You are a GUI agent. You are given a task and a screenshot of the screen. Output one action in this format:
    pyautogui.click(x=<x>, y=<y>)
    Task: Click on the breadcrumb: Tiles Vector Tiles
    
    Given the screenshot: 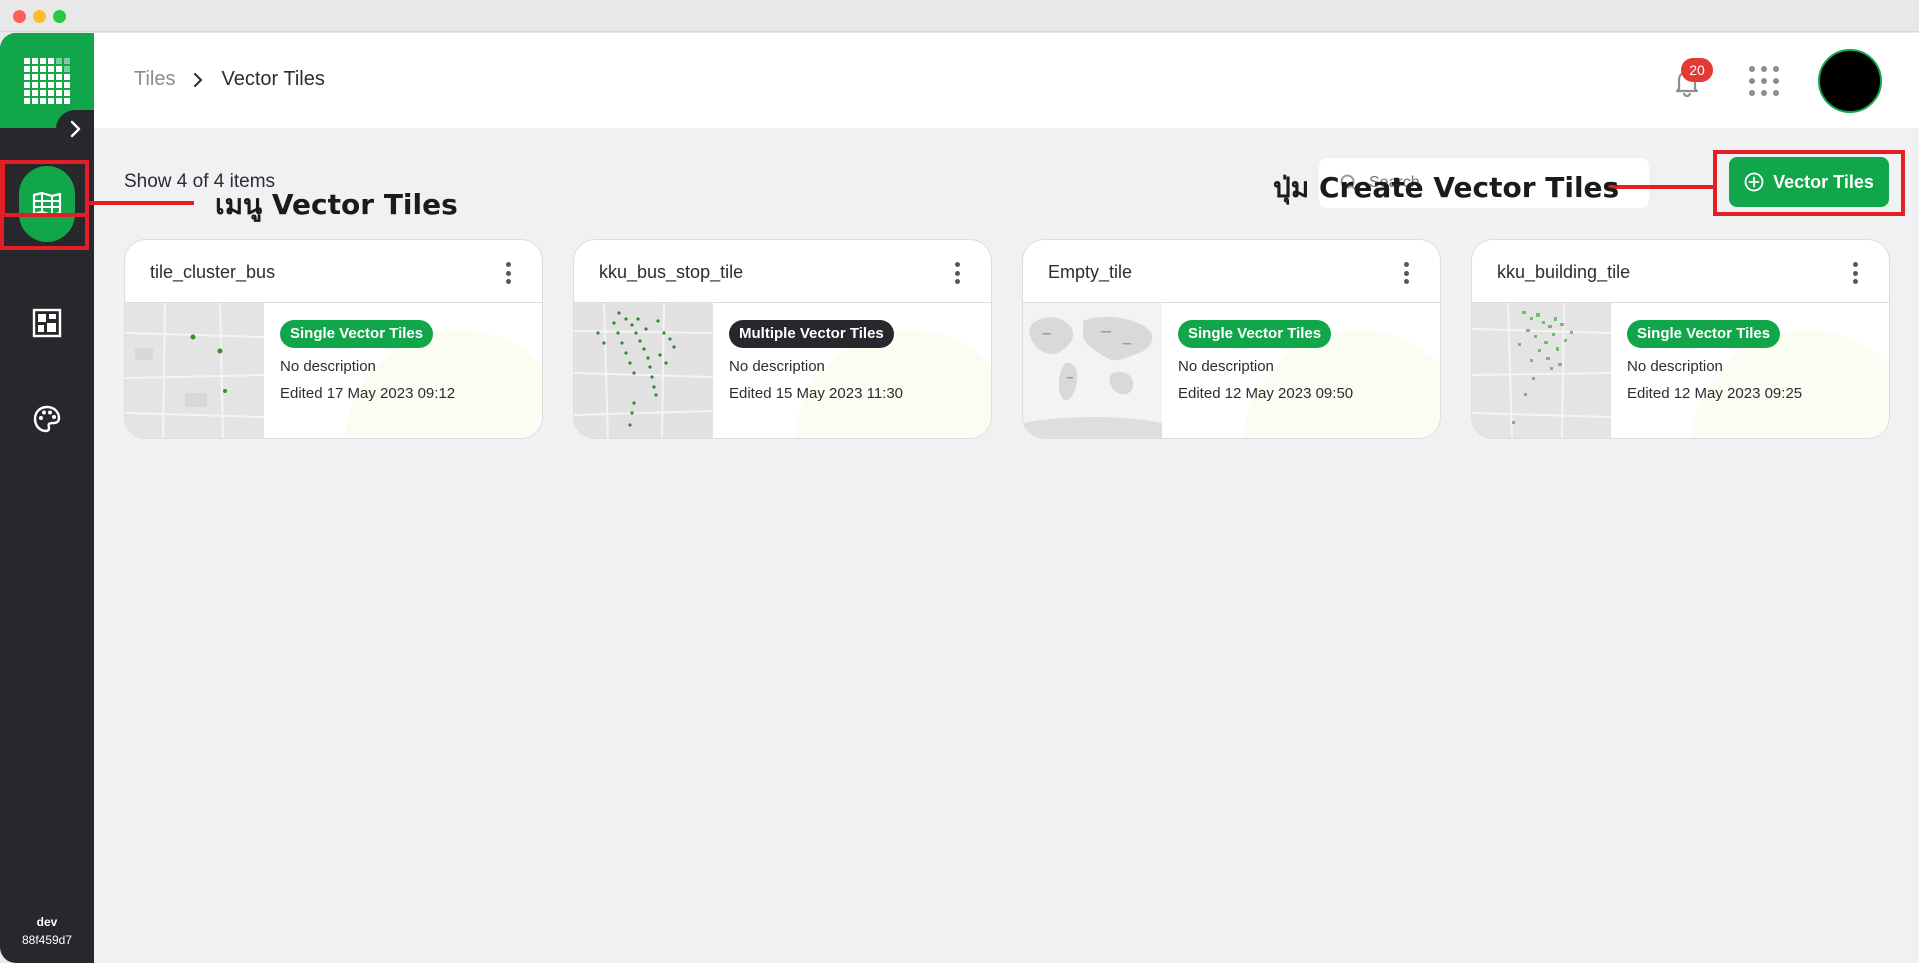 What is the action you would take?
    pyautogui.click(x=229, y=79)
    